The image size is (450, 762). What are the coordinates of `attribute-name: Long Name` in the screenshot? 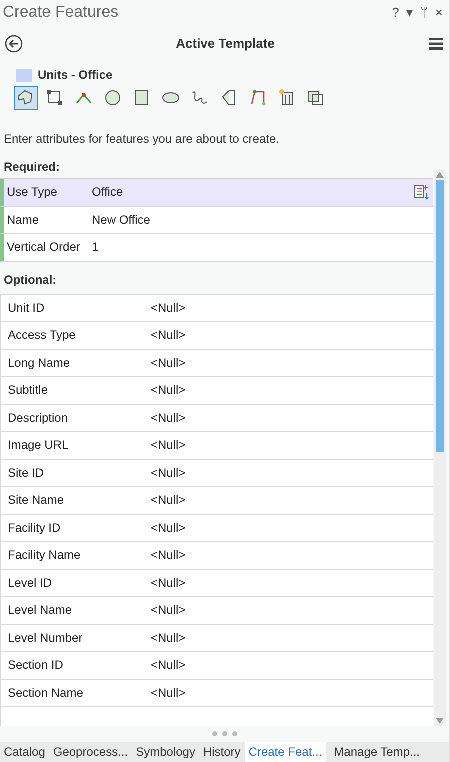 It's located at (39, 363).